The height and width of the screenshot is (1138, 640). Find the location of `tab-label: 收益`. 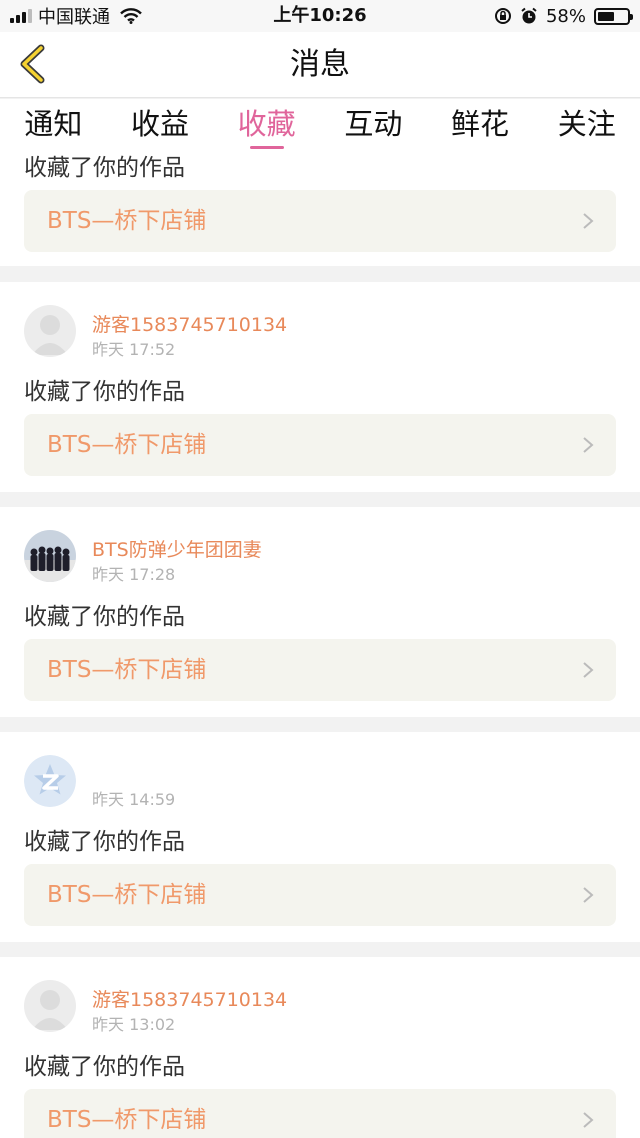

tab-label: 收益 is located at coordinates (160, 124).